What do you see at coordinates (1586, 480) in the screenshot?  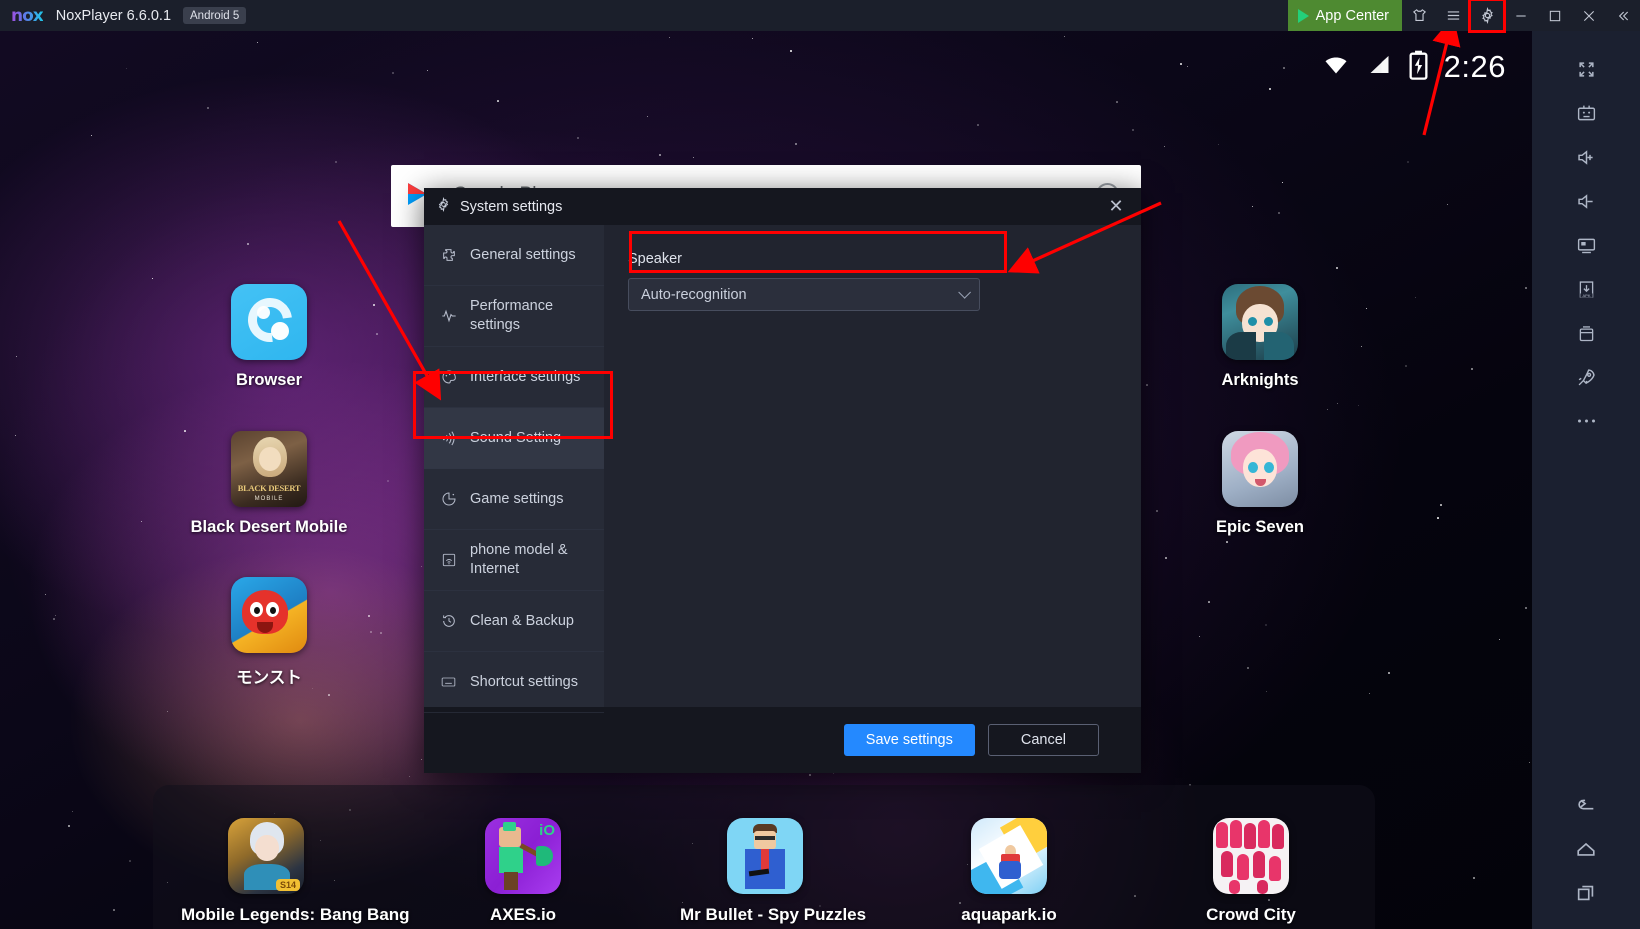 I see `nox-side-toolbar: APK` at bounding box center [1586, 480].